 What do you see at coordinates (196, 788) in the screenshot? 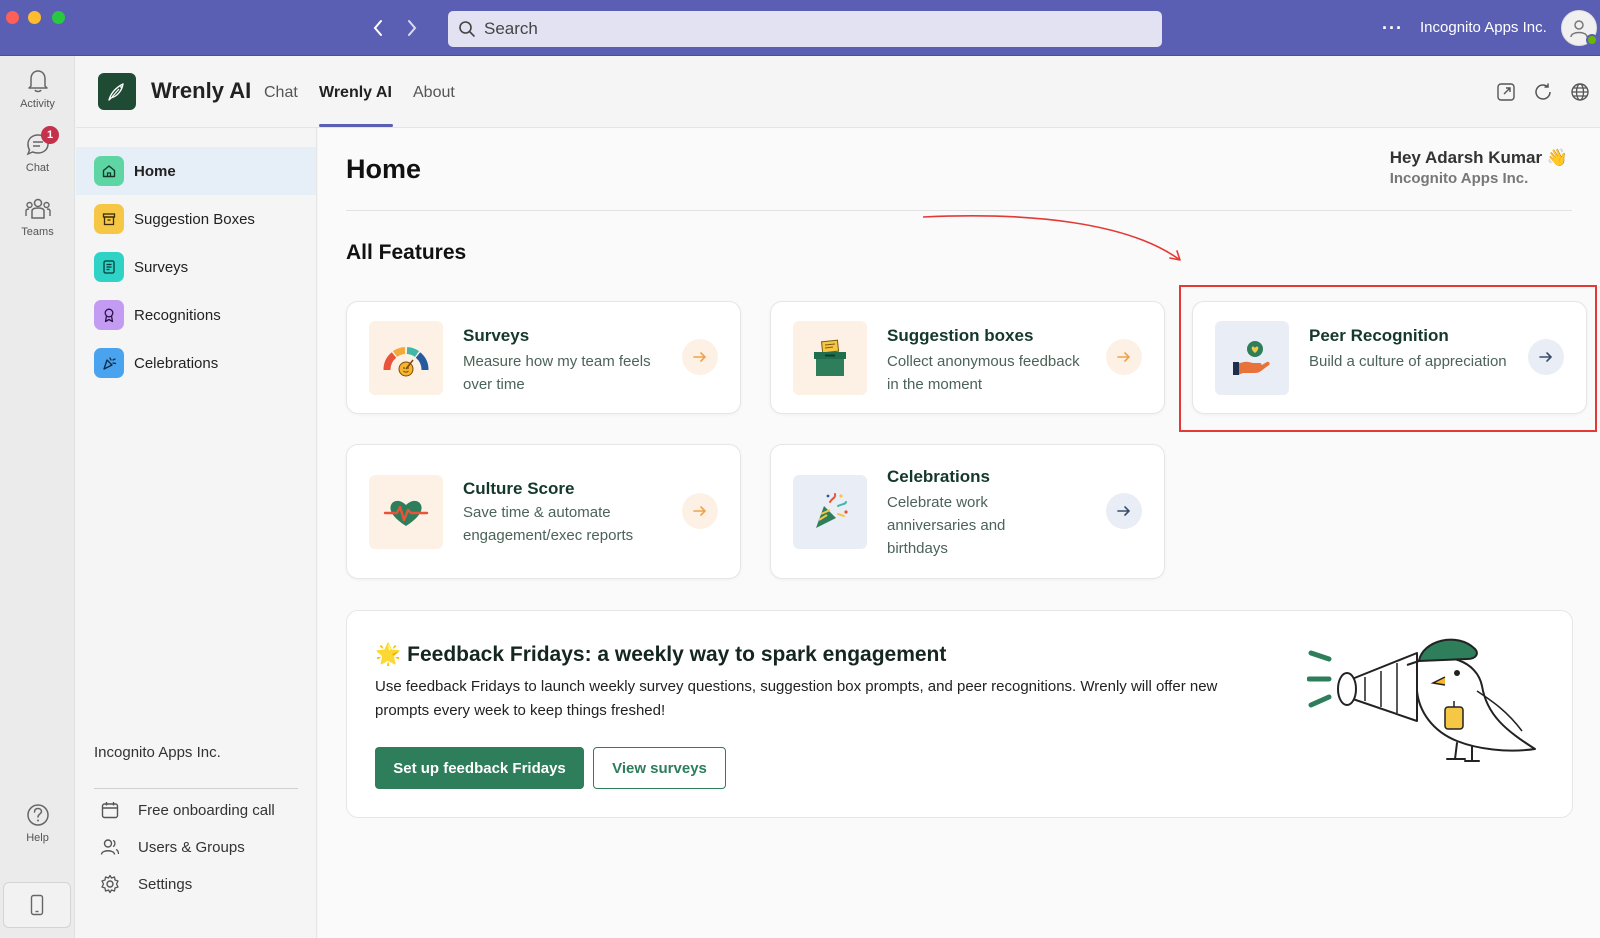
I see `sidebar-divider` at bounding box center [196, 788].